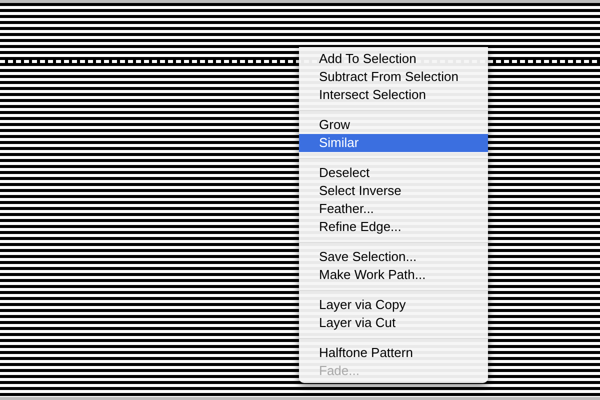  Describe the element at coordinates (393, 143) in the screenshot. I see `menu-item: Similar` at that location.